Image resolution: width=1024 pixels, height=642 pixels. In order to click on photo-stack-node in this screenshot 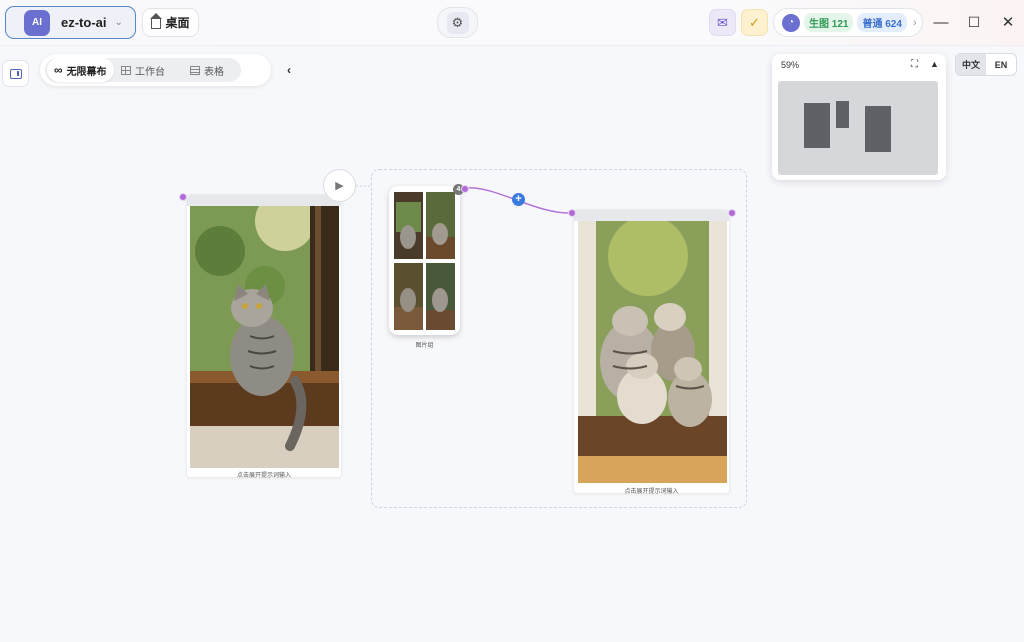, I will do `click(424, 260)`.